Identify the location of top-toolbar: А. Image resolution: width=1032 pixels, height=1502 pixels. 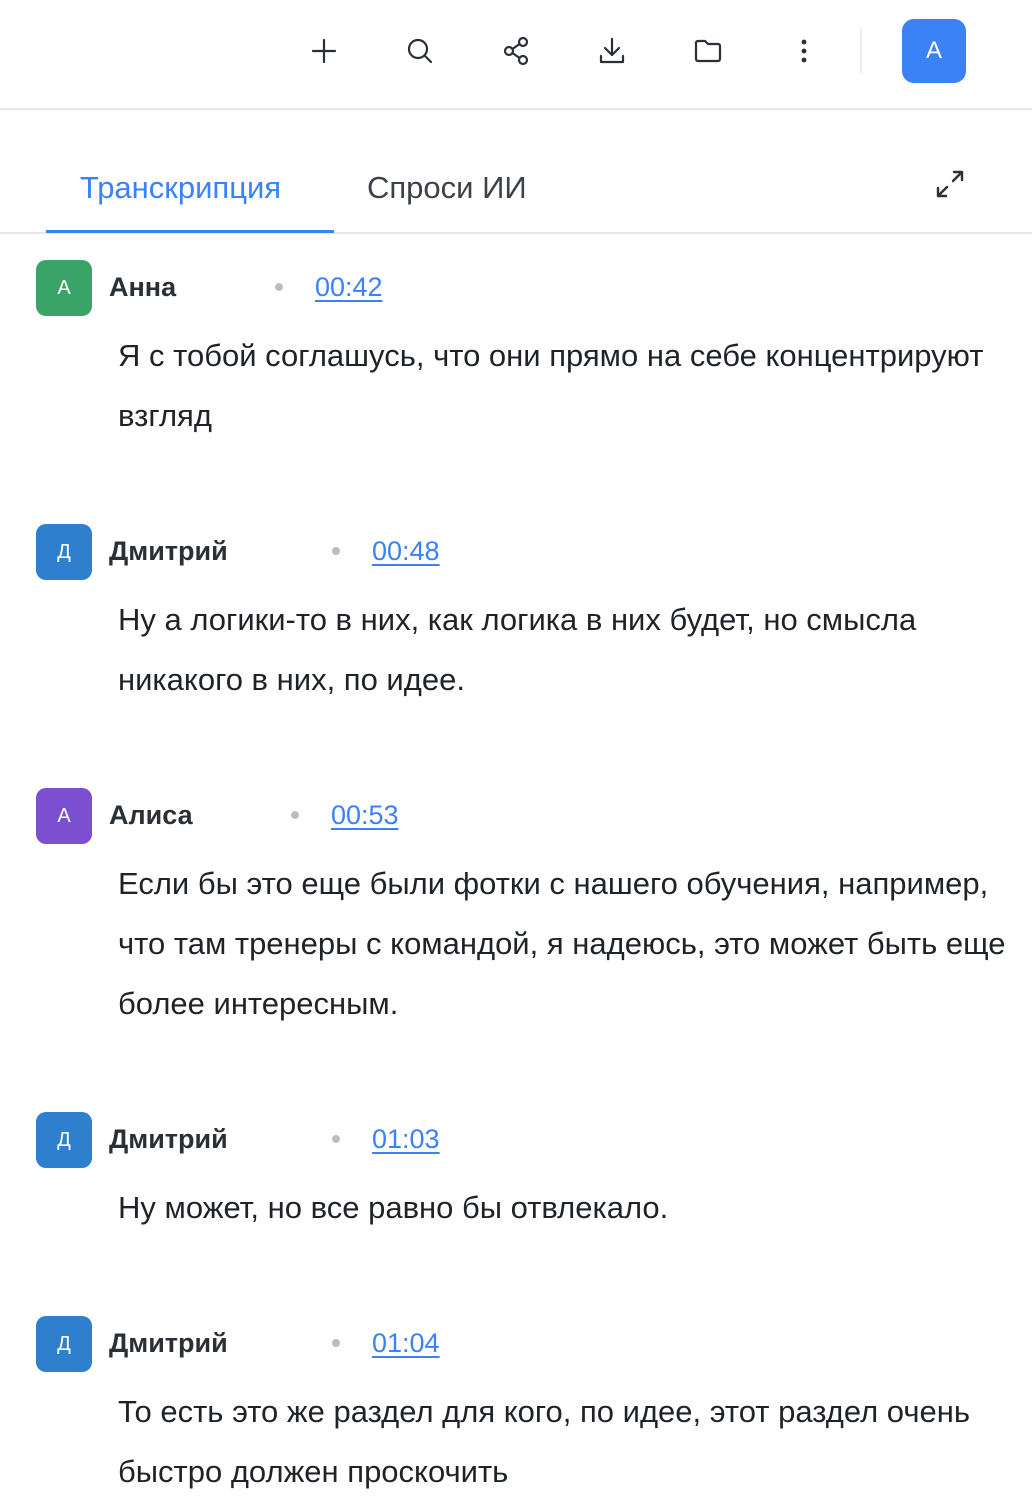
(516, 55).